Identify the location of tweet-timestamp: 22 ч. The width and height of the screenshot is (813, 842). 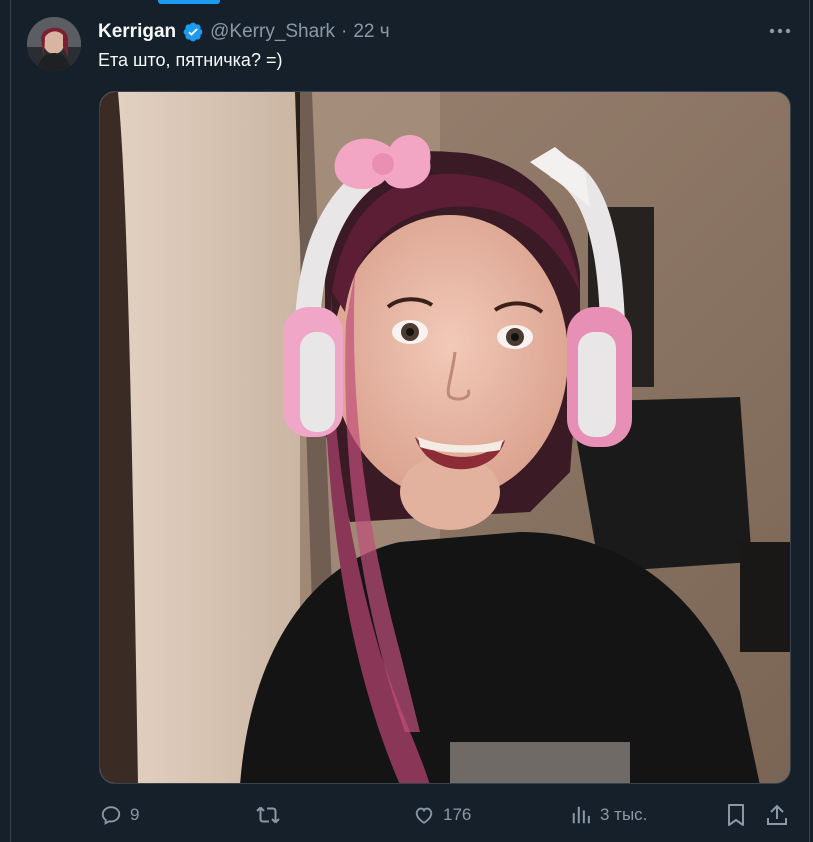
(371, 32).